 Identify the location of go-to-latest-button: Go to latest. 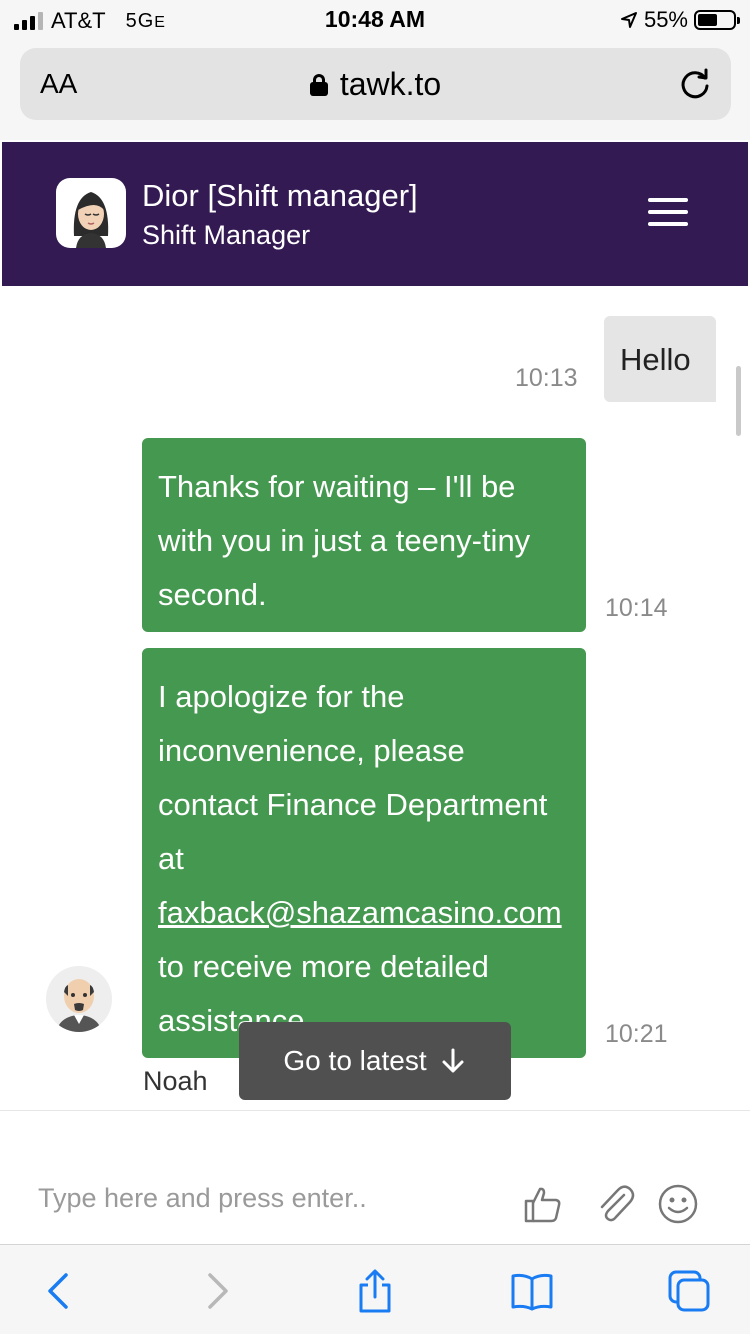
(375, 1061).